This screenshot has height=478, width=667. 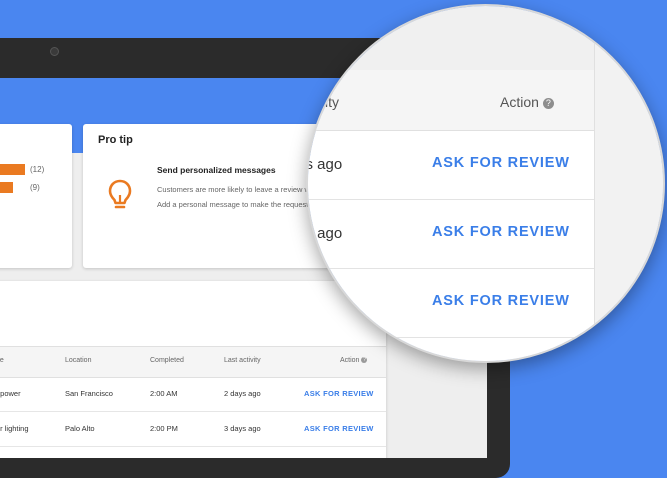 What do you see at coordinates (322, 102) in the screenshot?
I see `magnified-column-activity: ctivity` at bounding box center [322, 102].